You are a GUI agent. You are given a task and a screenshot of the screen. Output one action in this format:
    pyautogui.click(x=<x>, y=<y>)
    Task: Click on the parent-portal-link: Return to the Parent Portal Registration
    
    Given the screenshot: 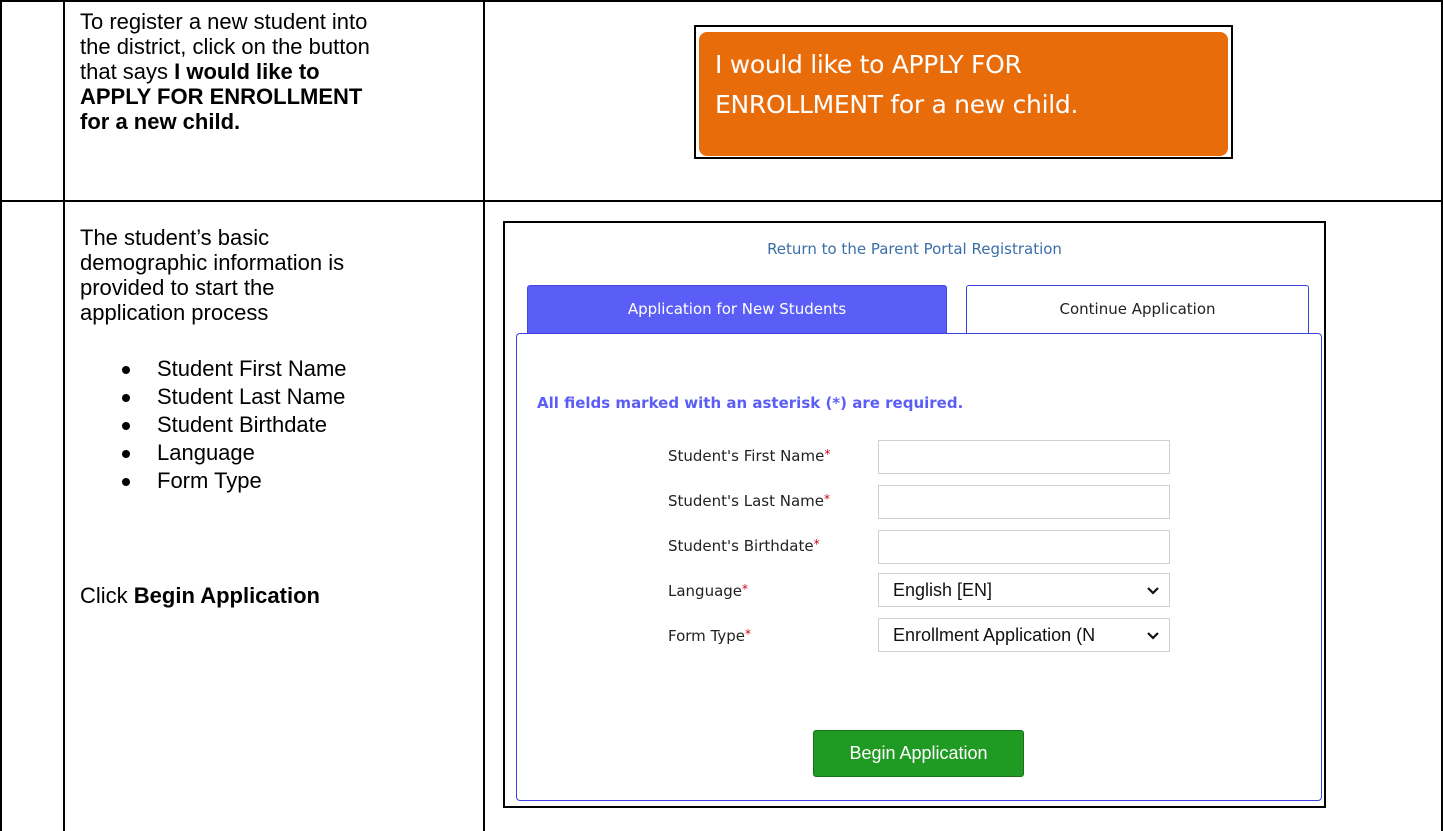 What is the action you would take?
    pyautogui.click(x=914, y=249)
    